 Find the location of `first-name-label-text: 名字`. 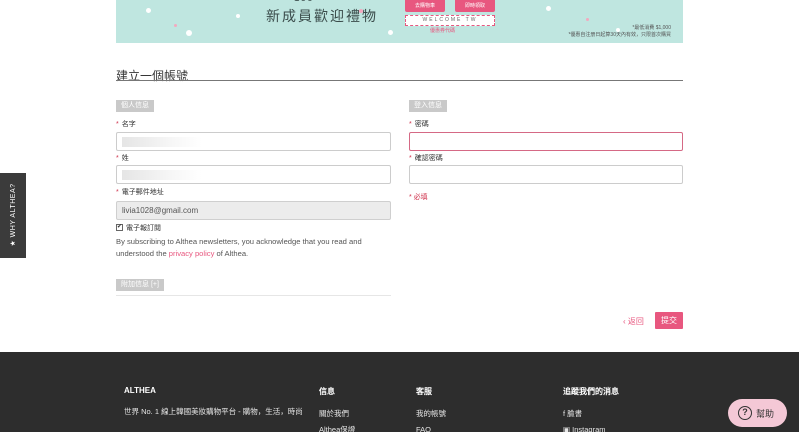

first-name-label-text: 名字 is located at coordinates (128, 124).